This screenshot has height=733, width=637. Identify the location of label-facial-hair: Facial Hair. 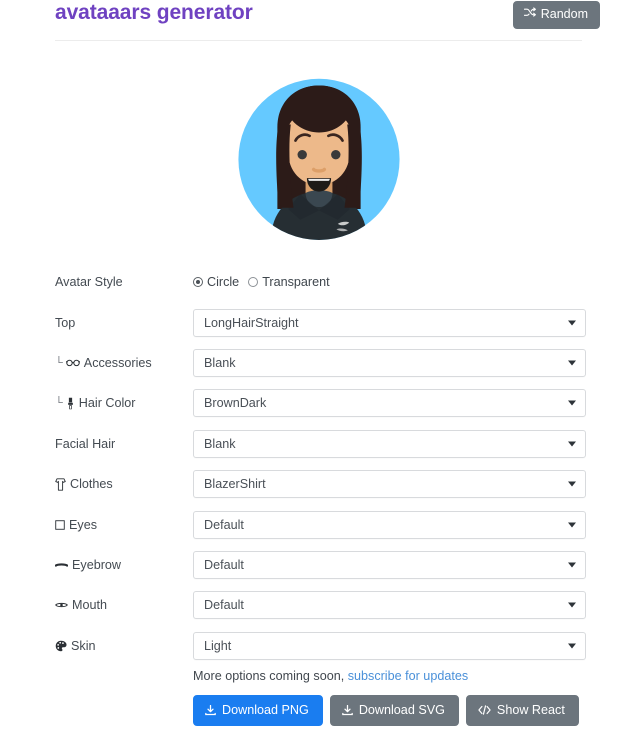
(85, 444).